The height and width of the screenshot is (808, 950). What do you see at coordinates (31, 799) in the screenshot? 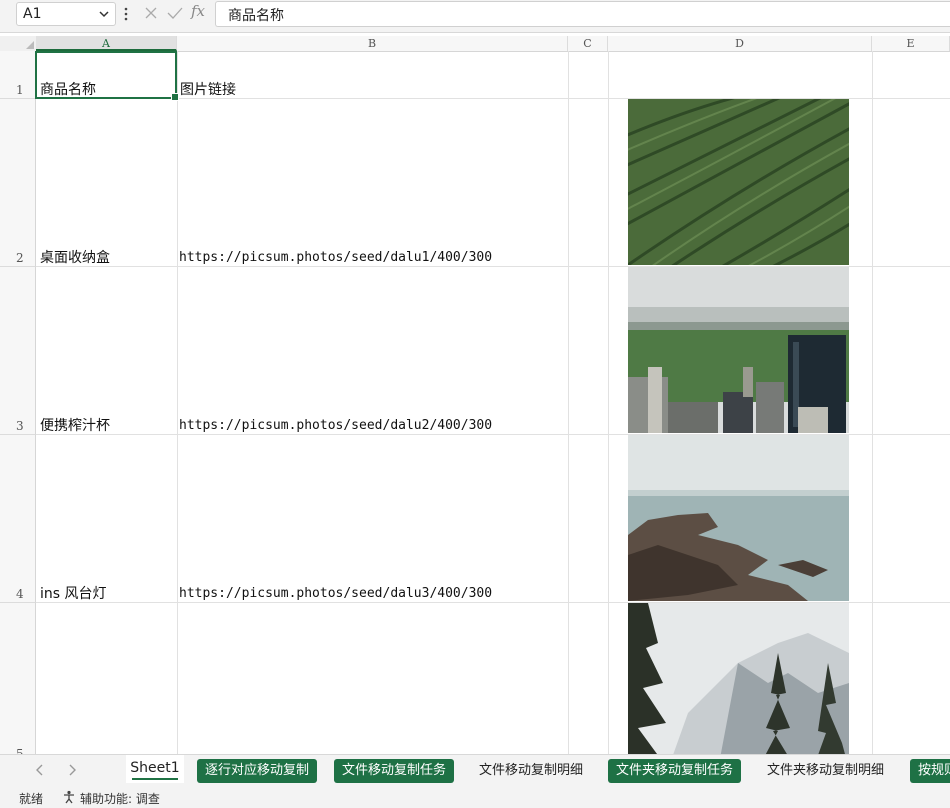
I see `status-ready: 就绪` at bounding box center [31, 799].